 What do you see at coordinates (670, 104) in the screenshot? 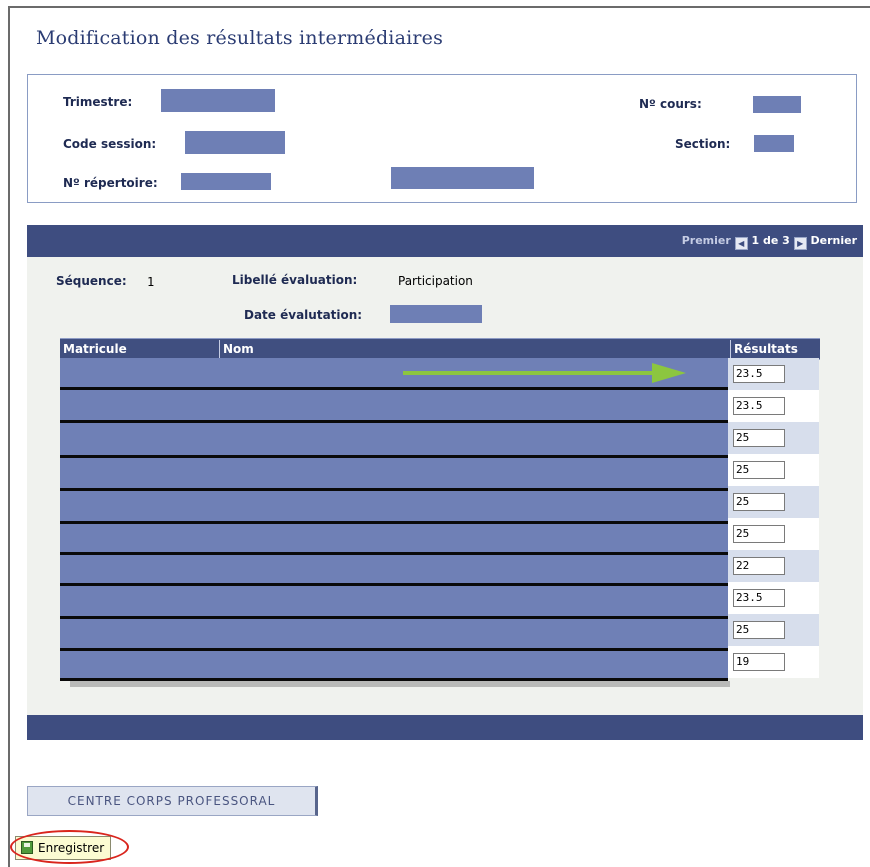
I see `cours-label: Nº cours:` at bounding box center [670, 104].